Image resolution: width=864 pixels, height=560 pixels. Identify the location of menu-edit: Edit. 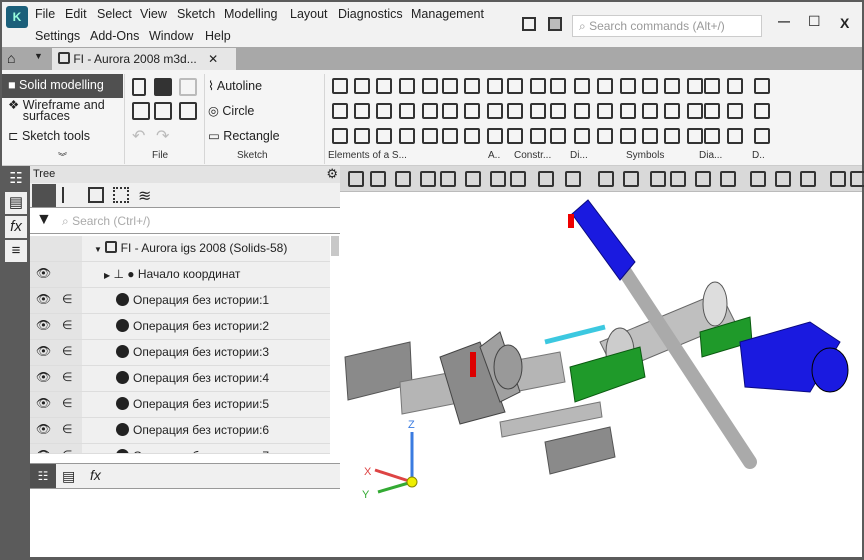
(76, 14).